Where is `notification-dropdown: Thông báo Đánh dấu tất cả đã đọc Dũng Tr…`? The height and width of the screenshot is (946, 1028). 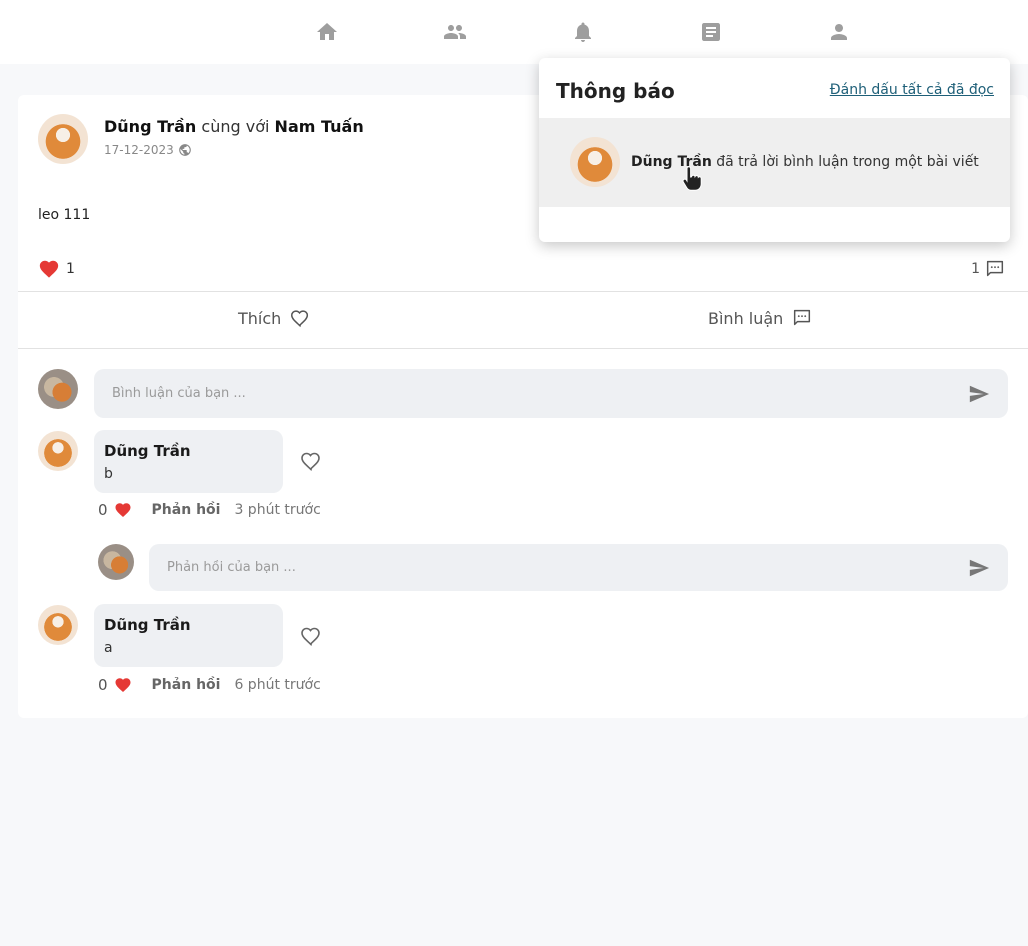 notification-dropdown: Thông báo Đánh dấu tất cả đã đọc Dũng Tr… is located at coordinates (774, 150).